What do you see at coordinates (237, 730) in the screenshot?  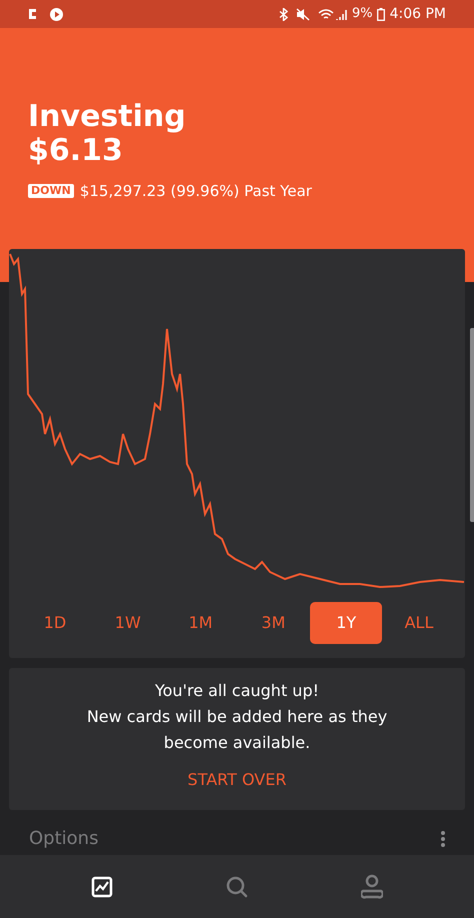 I see `caught-up-message: New cards will be added here as they become available.` at bounding box center [237, 730].